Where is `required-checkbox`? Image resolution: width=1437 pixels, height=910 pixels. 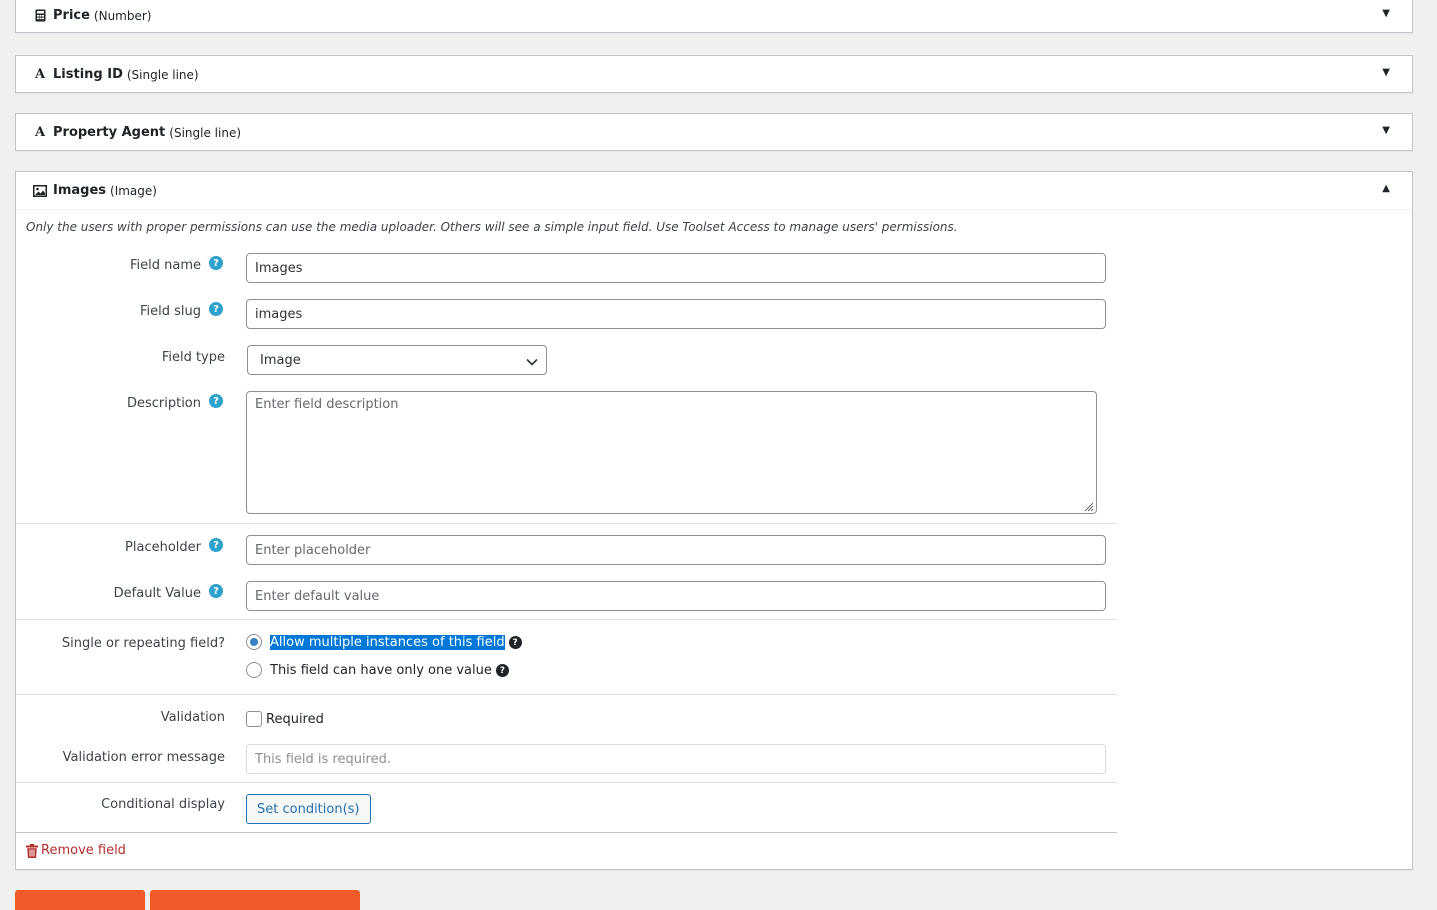 required-checkbox is located at coordinates (254, 719).